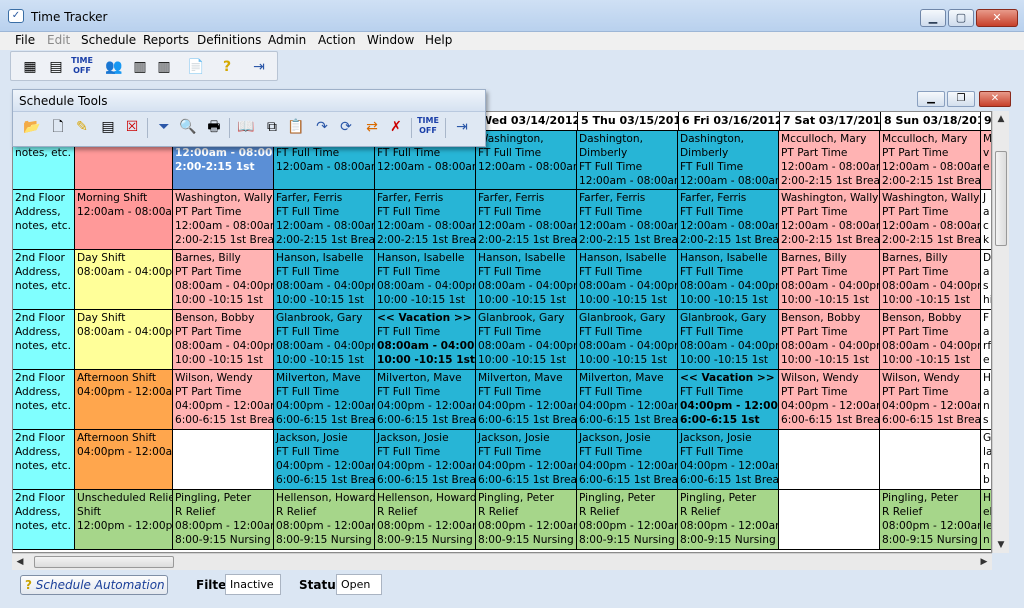 This screenshot has width=1024, height=608. I want to click on menu-edit: Edit, so click(58, 40).